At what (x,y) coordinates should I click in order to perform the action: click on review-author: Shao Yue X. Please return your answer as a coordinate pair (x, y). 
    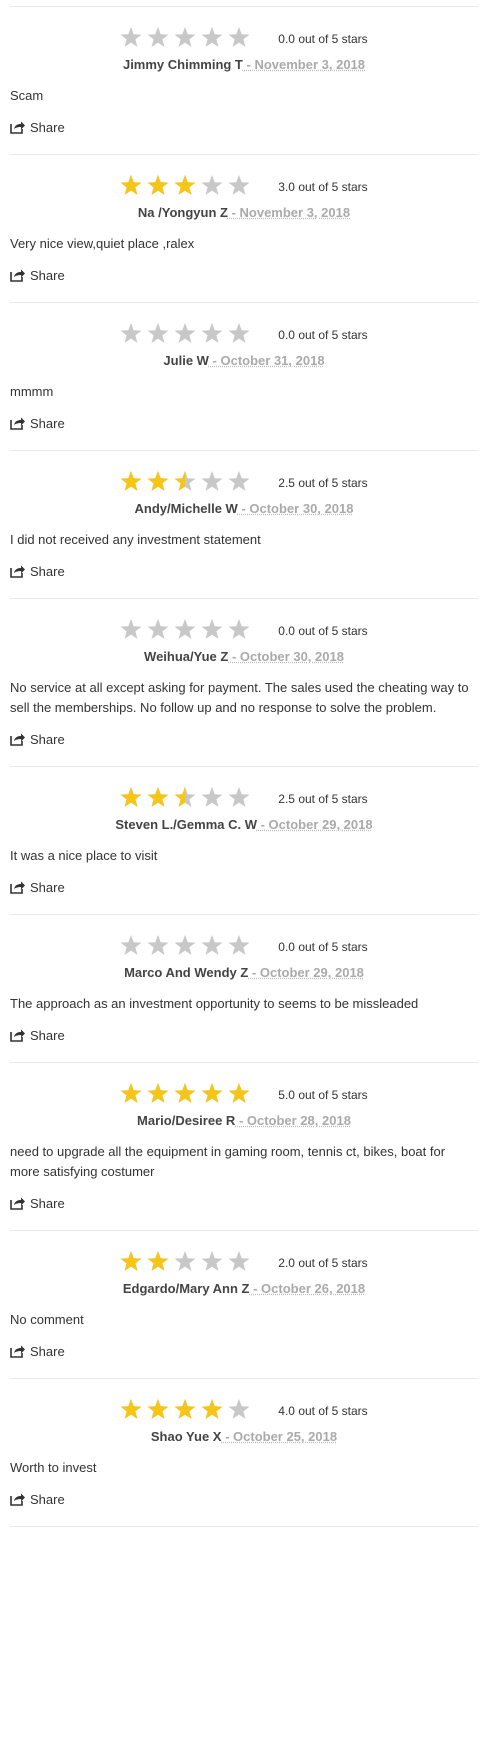
    Looking at the image, I should click on (186, 1436).